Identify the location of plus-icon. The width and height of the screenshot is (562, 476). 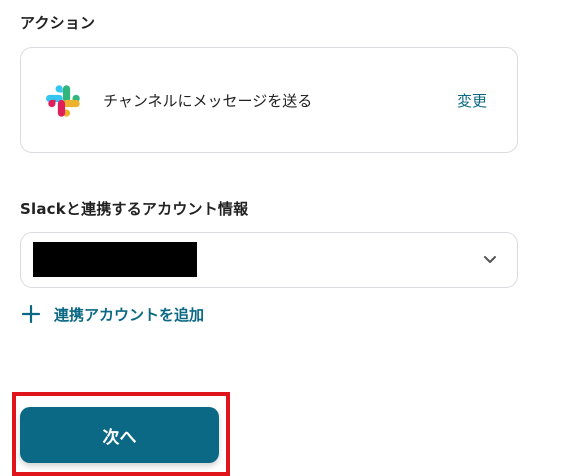
(31, 314).